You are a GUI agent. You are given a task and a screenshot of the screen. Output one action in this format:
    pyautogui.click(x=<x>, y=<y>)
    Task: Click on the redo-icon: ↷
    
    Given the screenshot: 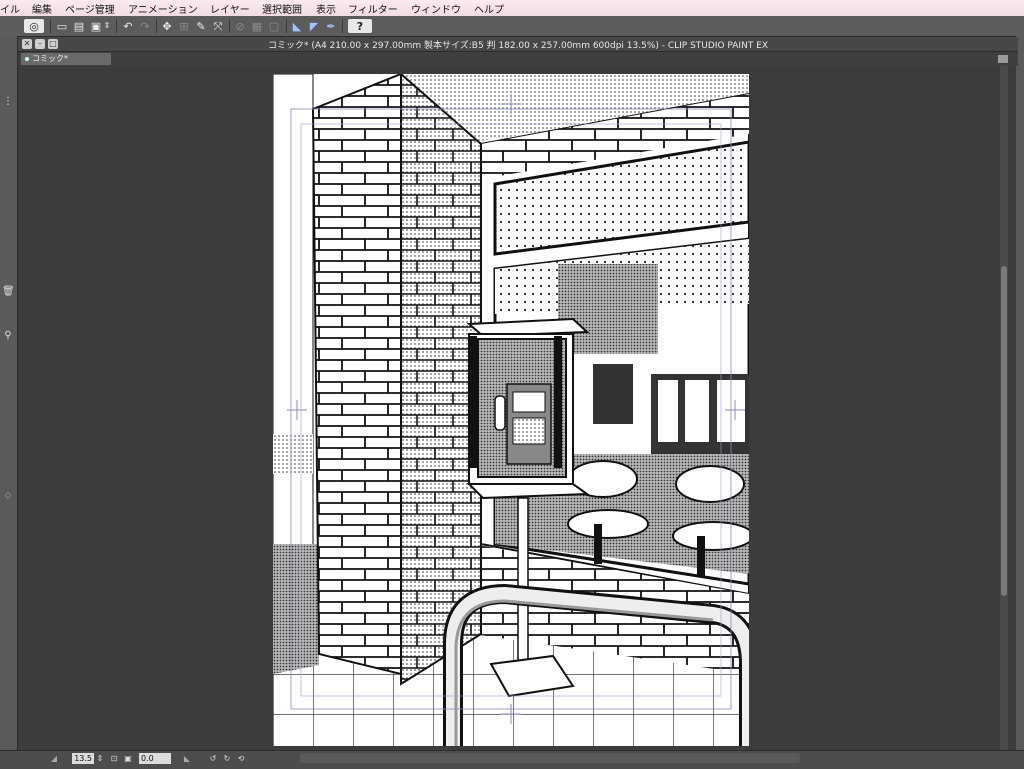 What is the action you would take?
    pyautogui.click(x=145, y=26)
    